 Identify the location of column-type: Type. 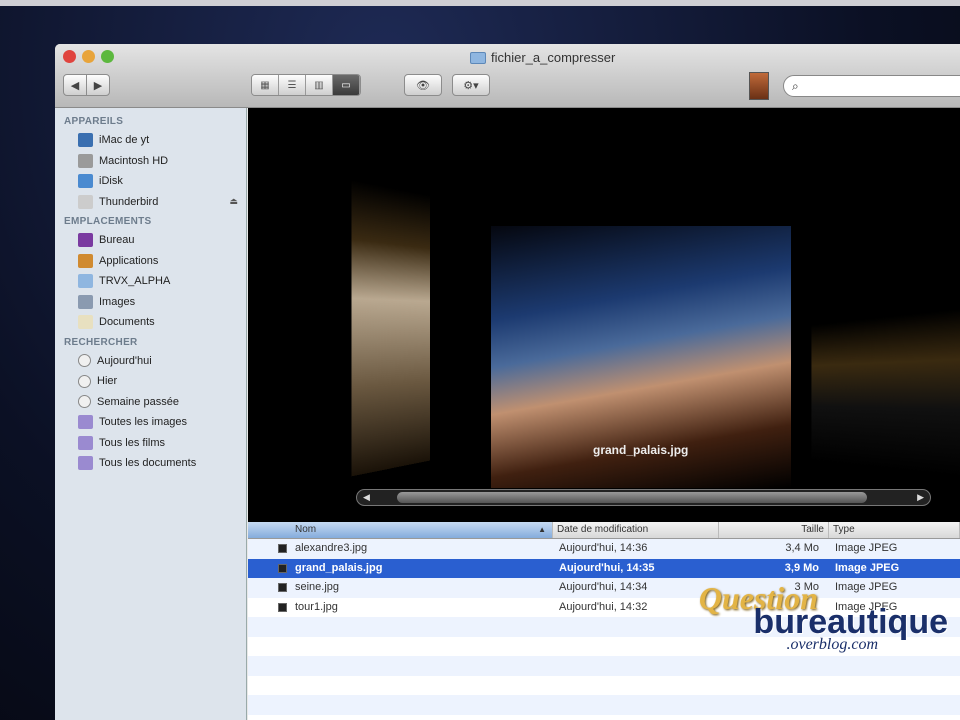
(894, 530).